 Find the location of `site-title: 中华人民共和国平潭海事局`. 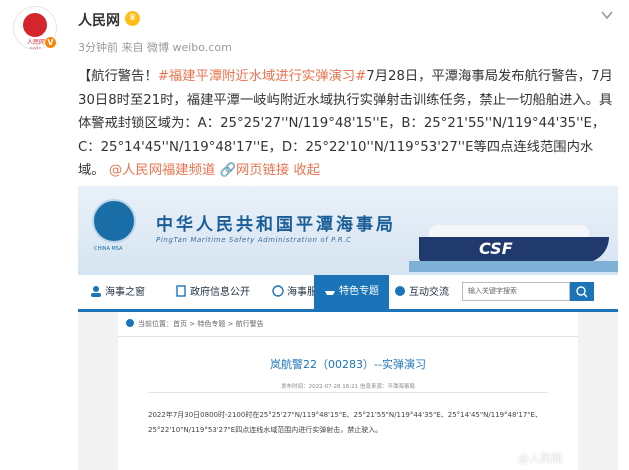

site-title: 中华人民共和国平潭海事局 is located at coordinates (276, 225).